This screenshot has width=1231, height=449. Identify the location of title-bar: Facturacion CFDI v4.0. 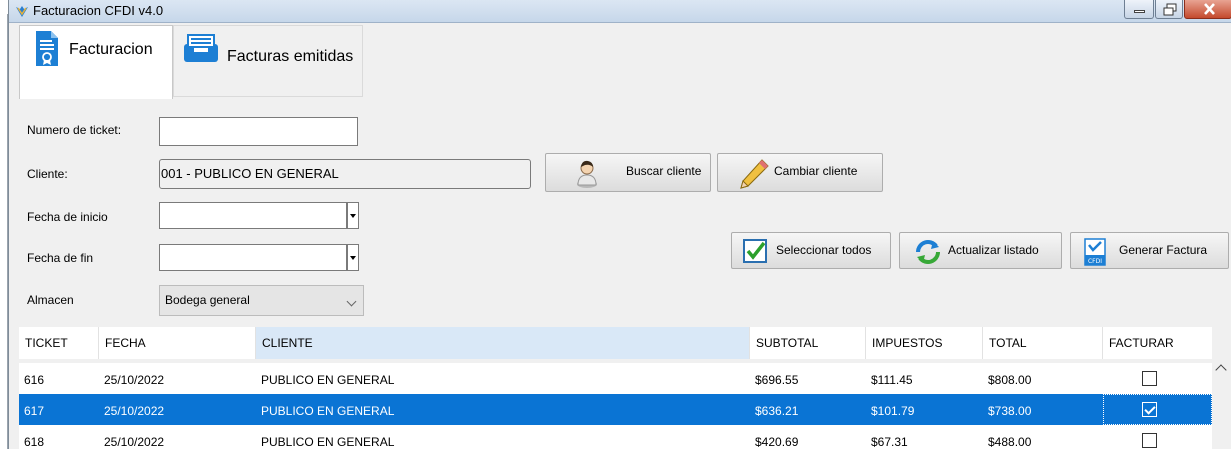
(620, 11).